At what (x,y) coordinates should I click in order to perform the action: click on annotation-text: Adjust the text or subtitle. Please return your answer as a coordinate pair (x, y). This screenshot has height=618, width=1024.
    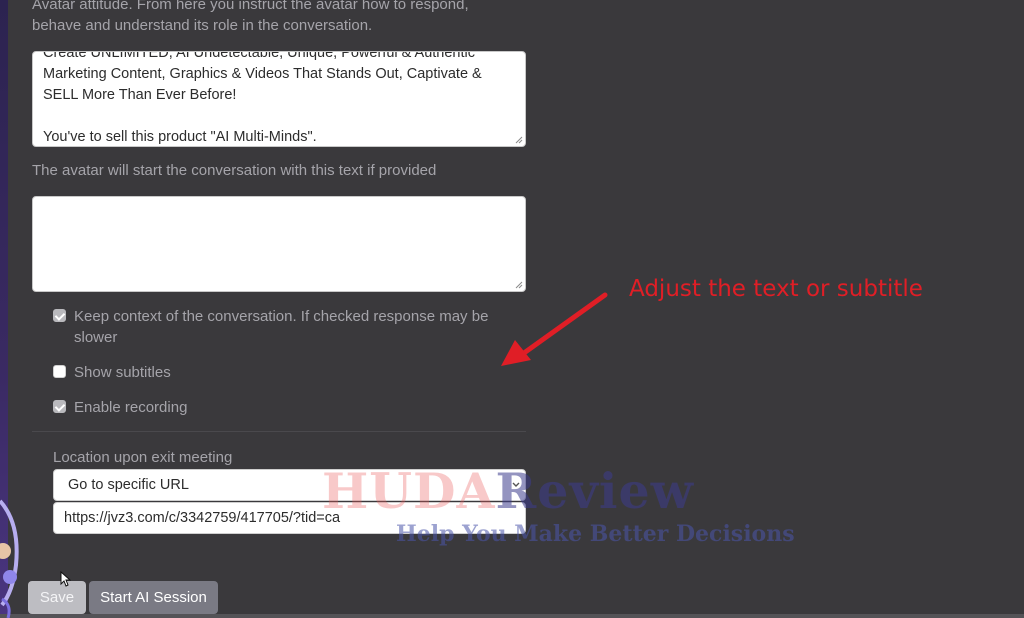
    Looking at the image, I should click on (776, 289).